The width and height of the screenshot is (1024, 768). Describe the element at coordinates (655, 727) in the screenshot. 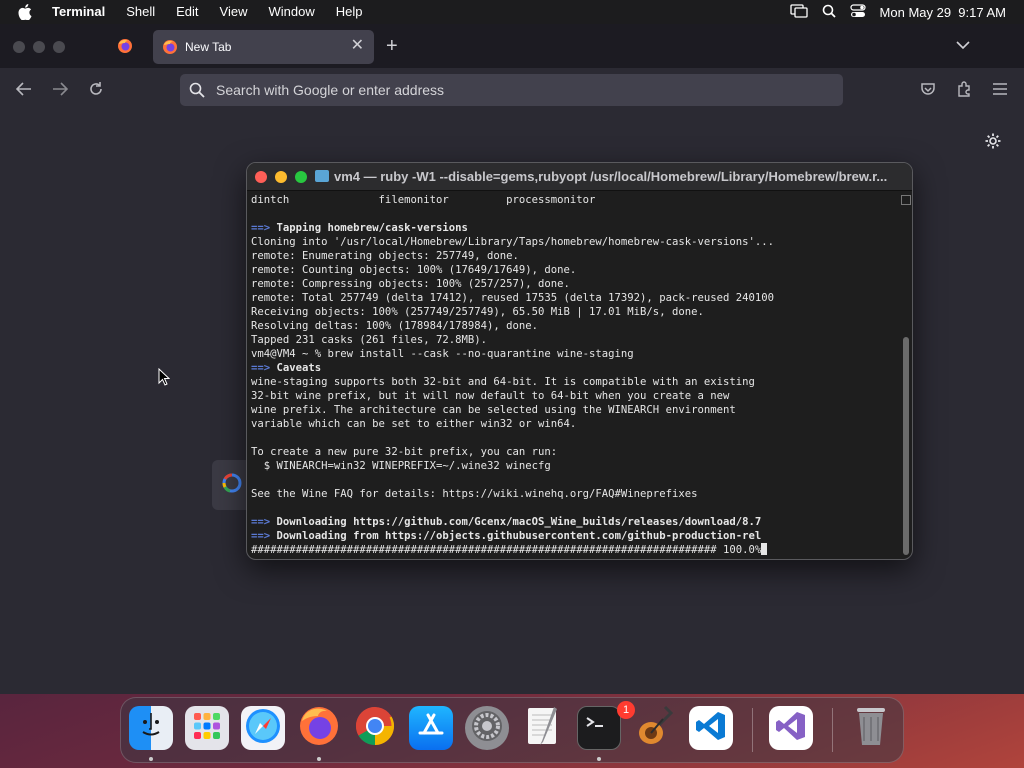

I see `dock-garageband` at that location.